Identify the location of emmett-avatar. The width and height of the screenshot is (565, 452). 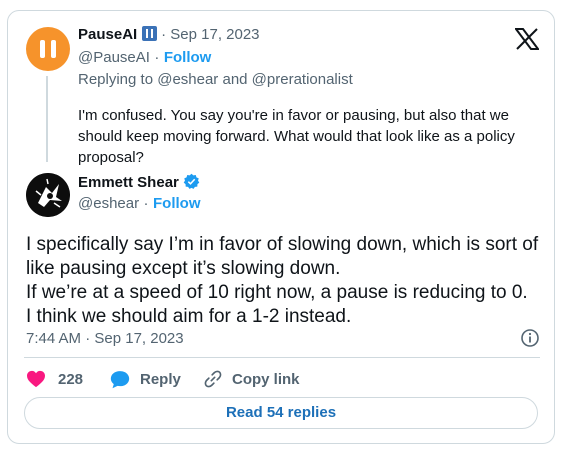
(48, 195).